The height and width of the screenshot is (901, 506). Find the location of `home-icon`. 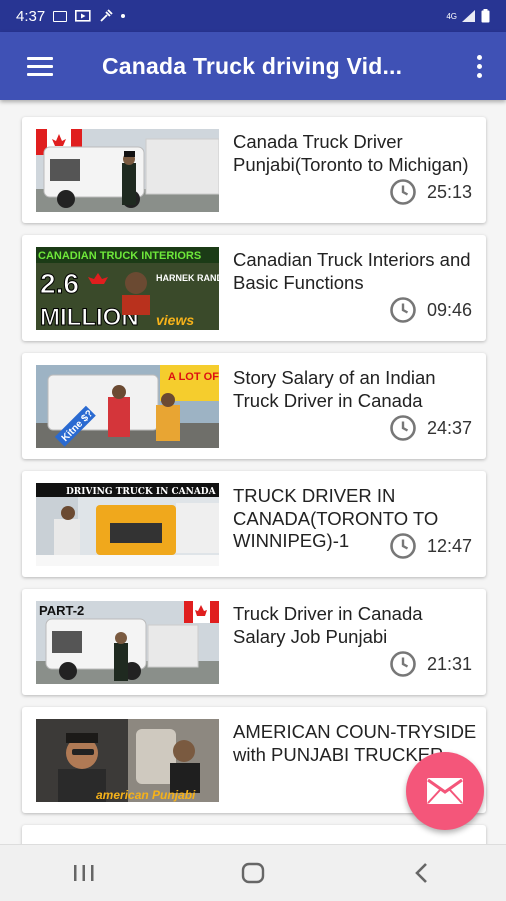

home-icon is located at coordinates (253, 873).